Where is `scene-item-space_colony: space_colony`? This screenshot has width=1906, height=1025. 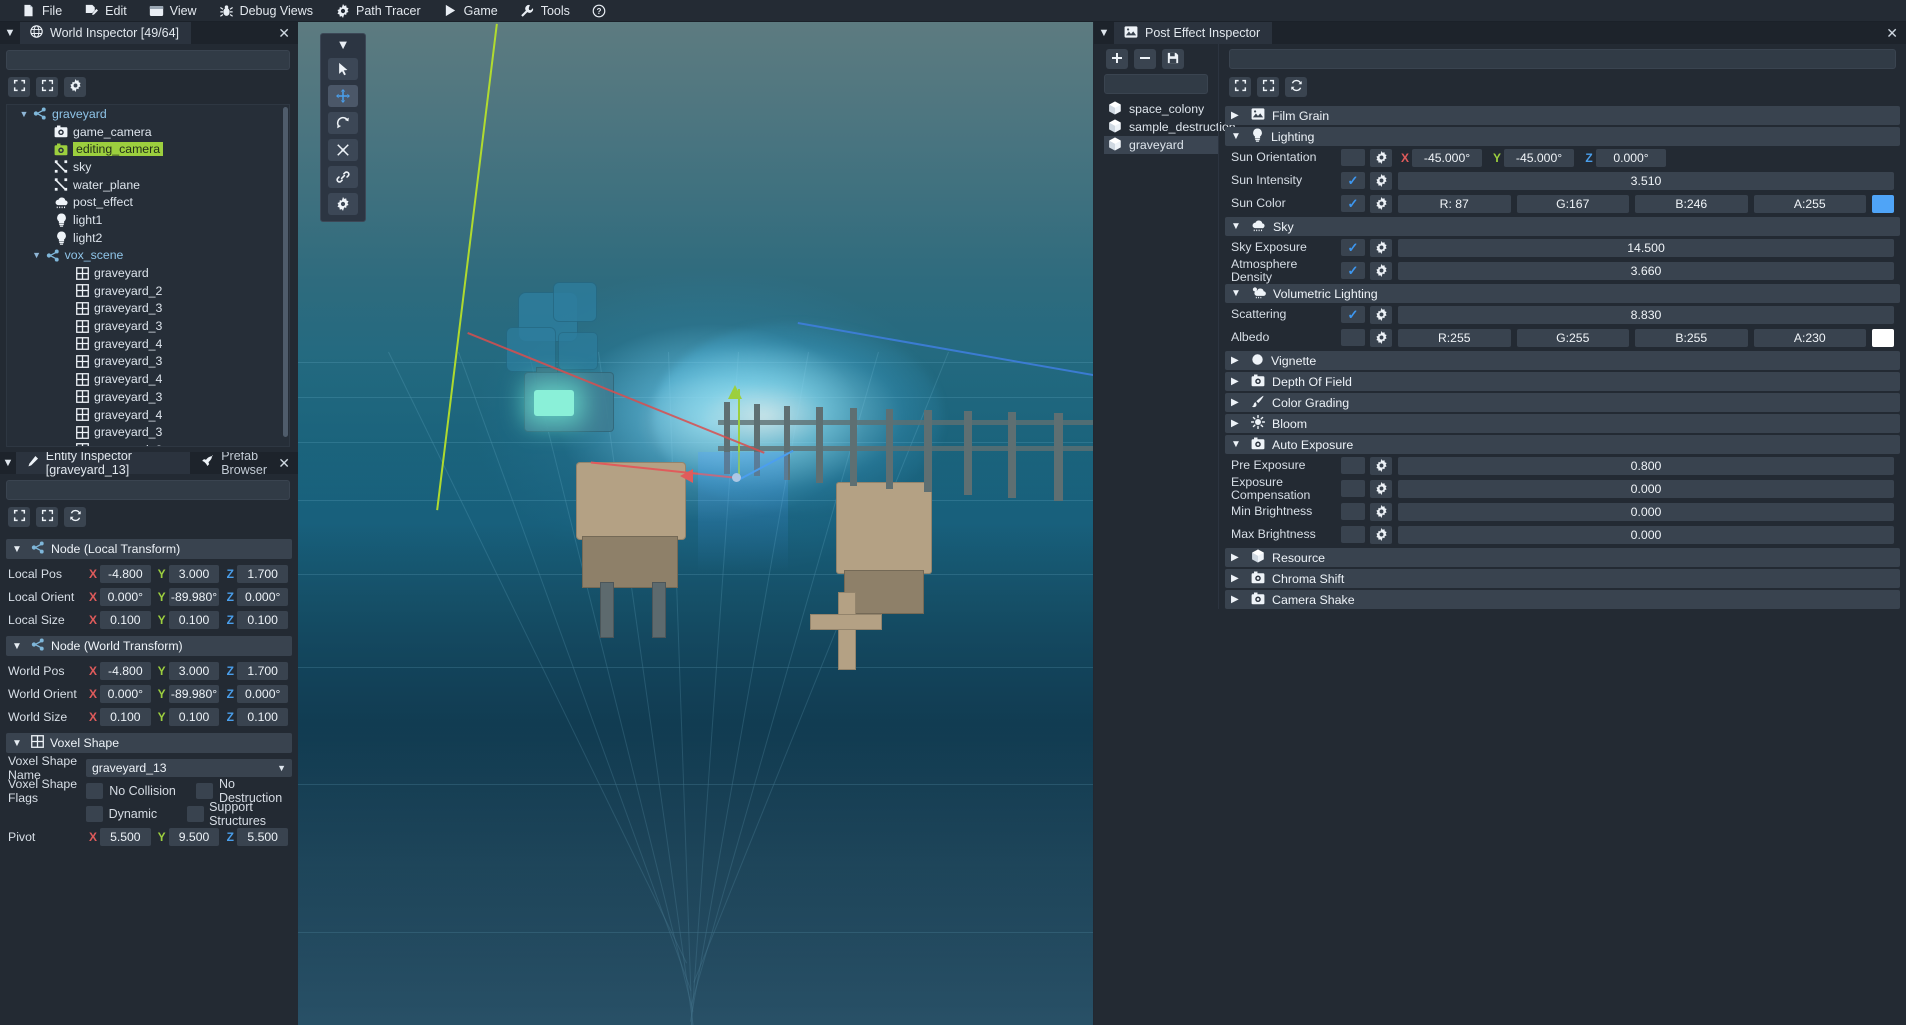 scene-item-space_colony: space_colony is located at coordinates (1161, 109).